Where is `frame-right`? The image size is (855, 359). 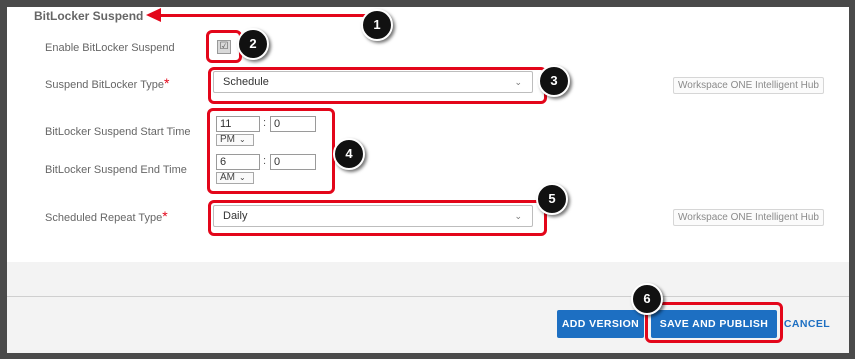 frame-right is located at coordinates (852, 179).